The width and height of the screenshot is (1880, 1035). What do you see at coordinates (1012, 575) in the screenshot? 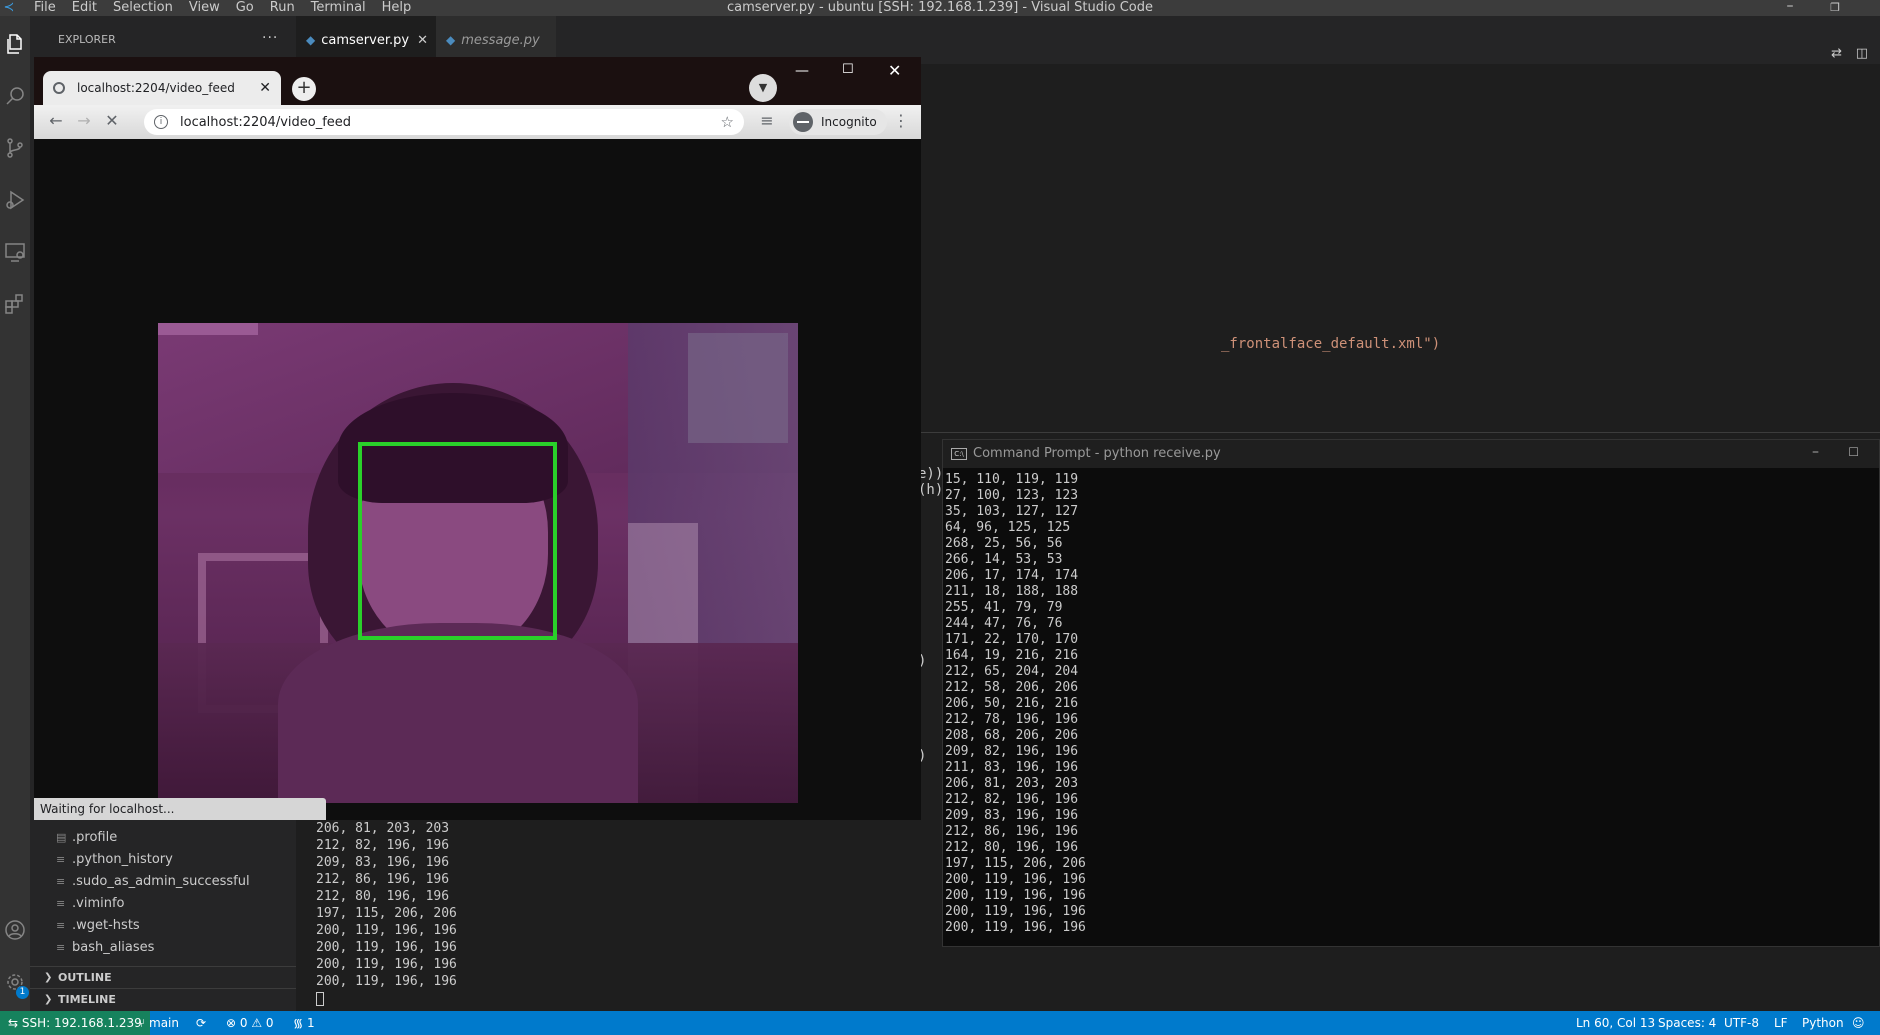
I see `cmd-output-line: 206, 17, 174, 174` at bounding box center [1012, 575].